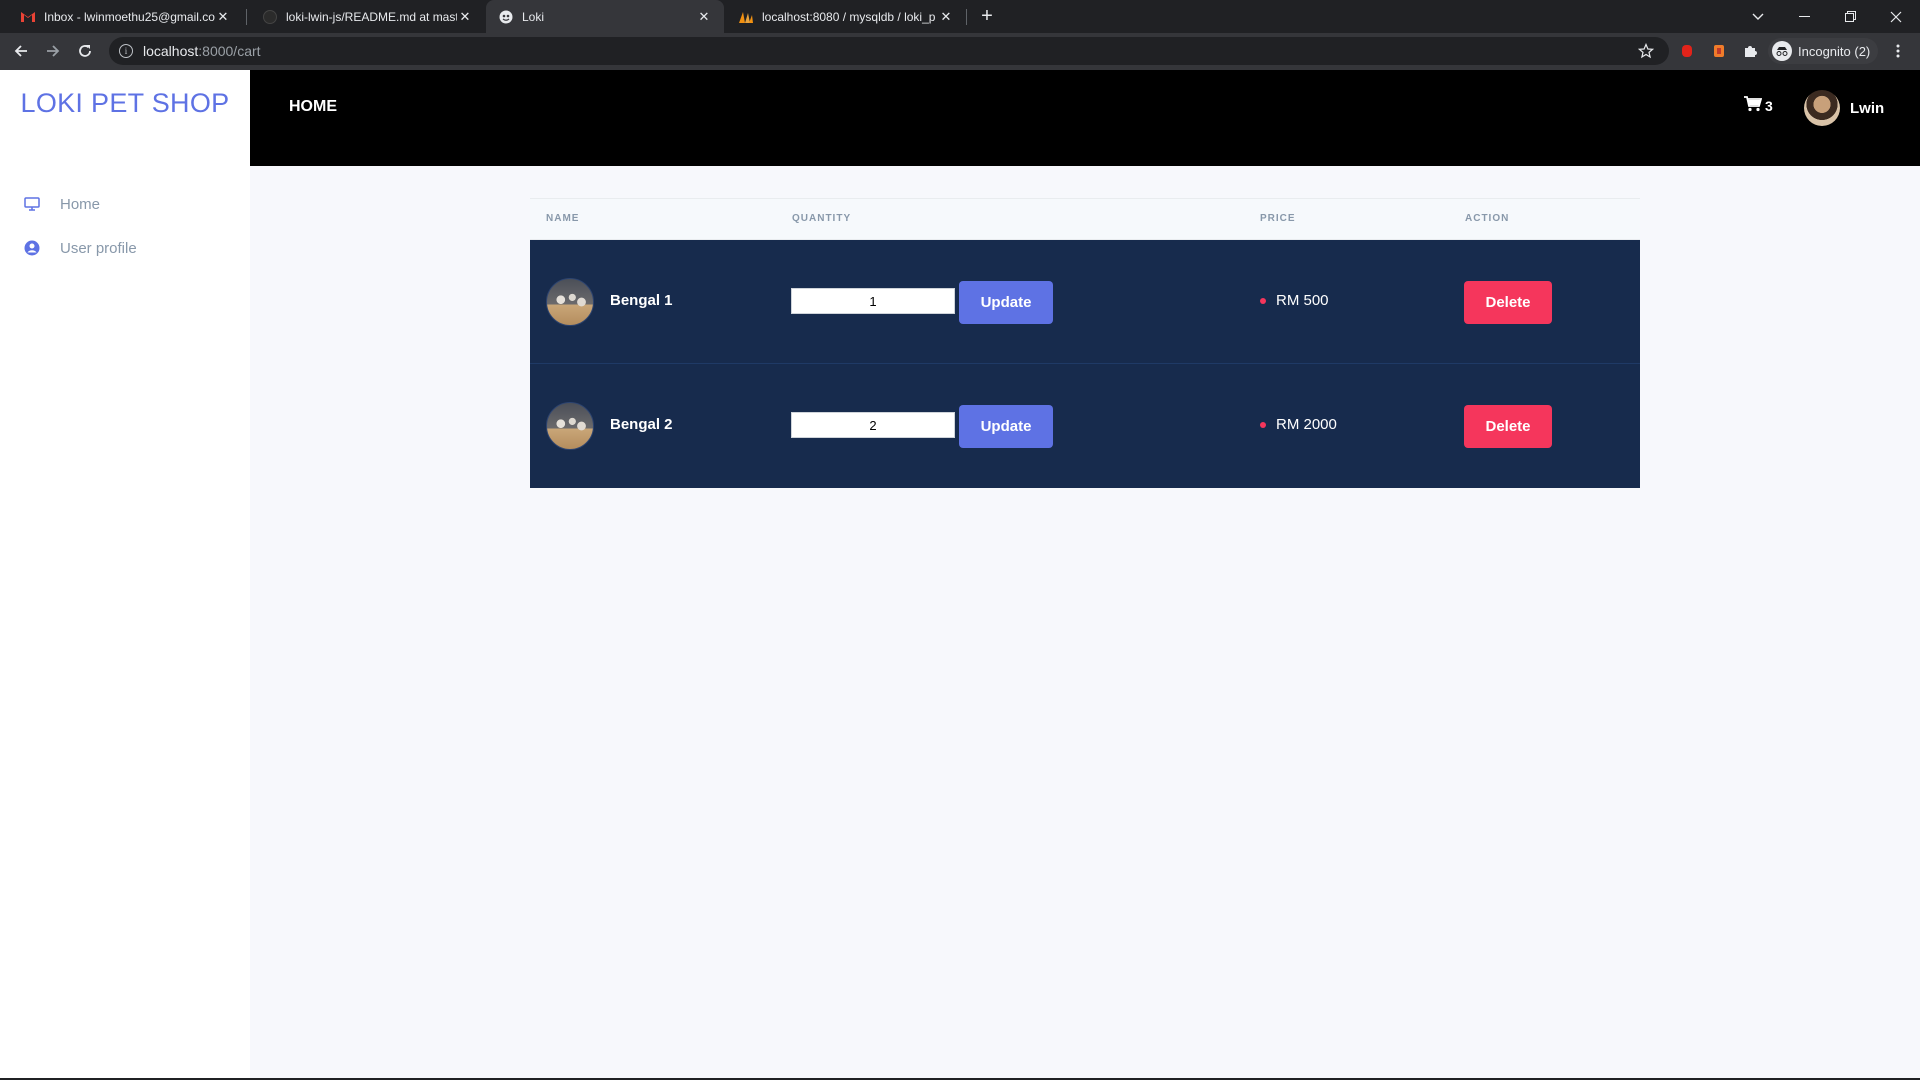 The image size is (1920, 1080). I want to click on sidebar-item-home: Home, so click(62, 204).